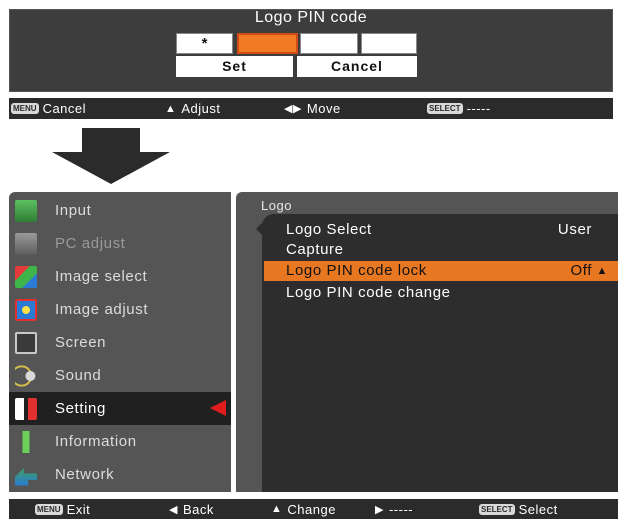 The image size is (618, 519). Describe the element at coordinates (198, 509) in the screenshot. I see `back-hint-label: Back` at that location.